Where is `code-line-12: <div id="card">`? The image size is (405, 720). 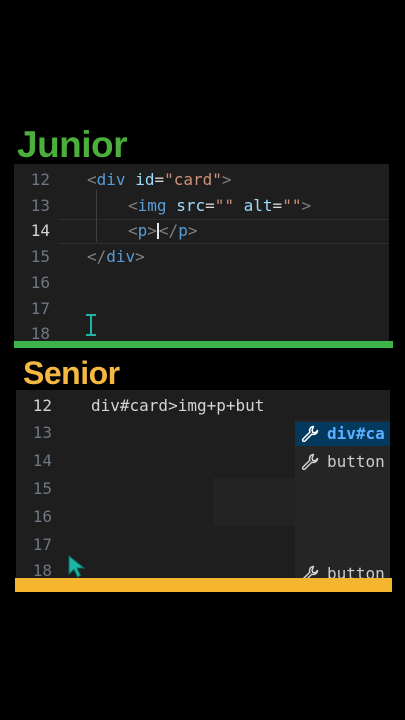 code-line-12: <div id="card"> is located at coordinates (159, 179).